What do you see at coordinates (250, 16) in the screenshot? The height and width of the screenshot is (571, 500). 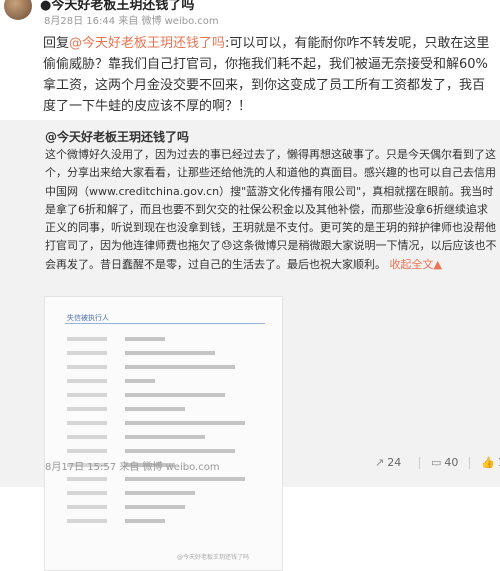 I see `post-header: ●今天好老板王玥还钱了吗 8月28日 16:44 来自 微博 weibo.com` at bounding box center [250, 16].